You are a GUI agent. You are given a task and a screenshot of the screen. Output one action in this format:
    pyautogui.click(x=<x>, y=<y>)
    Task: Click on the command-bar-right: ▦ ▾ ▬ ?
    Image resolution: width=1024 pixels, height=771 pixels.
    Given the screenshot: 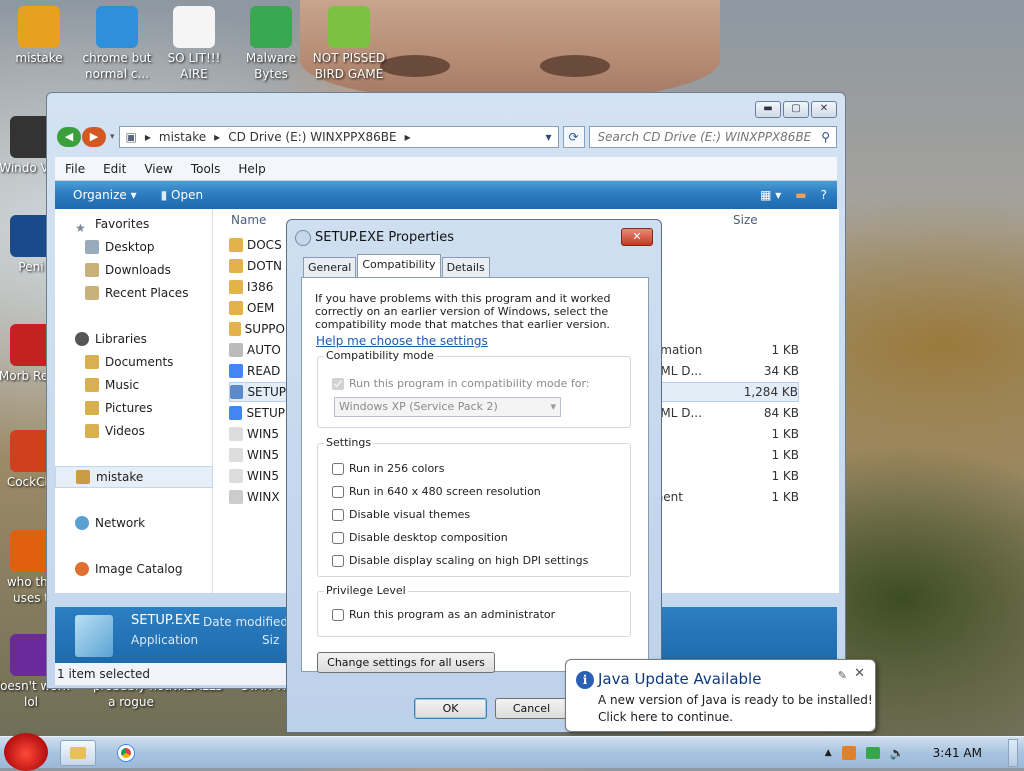 What is the action you would take?
    pyautogui.click(x=798, y=195)
    